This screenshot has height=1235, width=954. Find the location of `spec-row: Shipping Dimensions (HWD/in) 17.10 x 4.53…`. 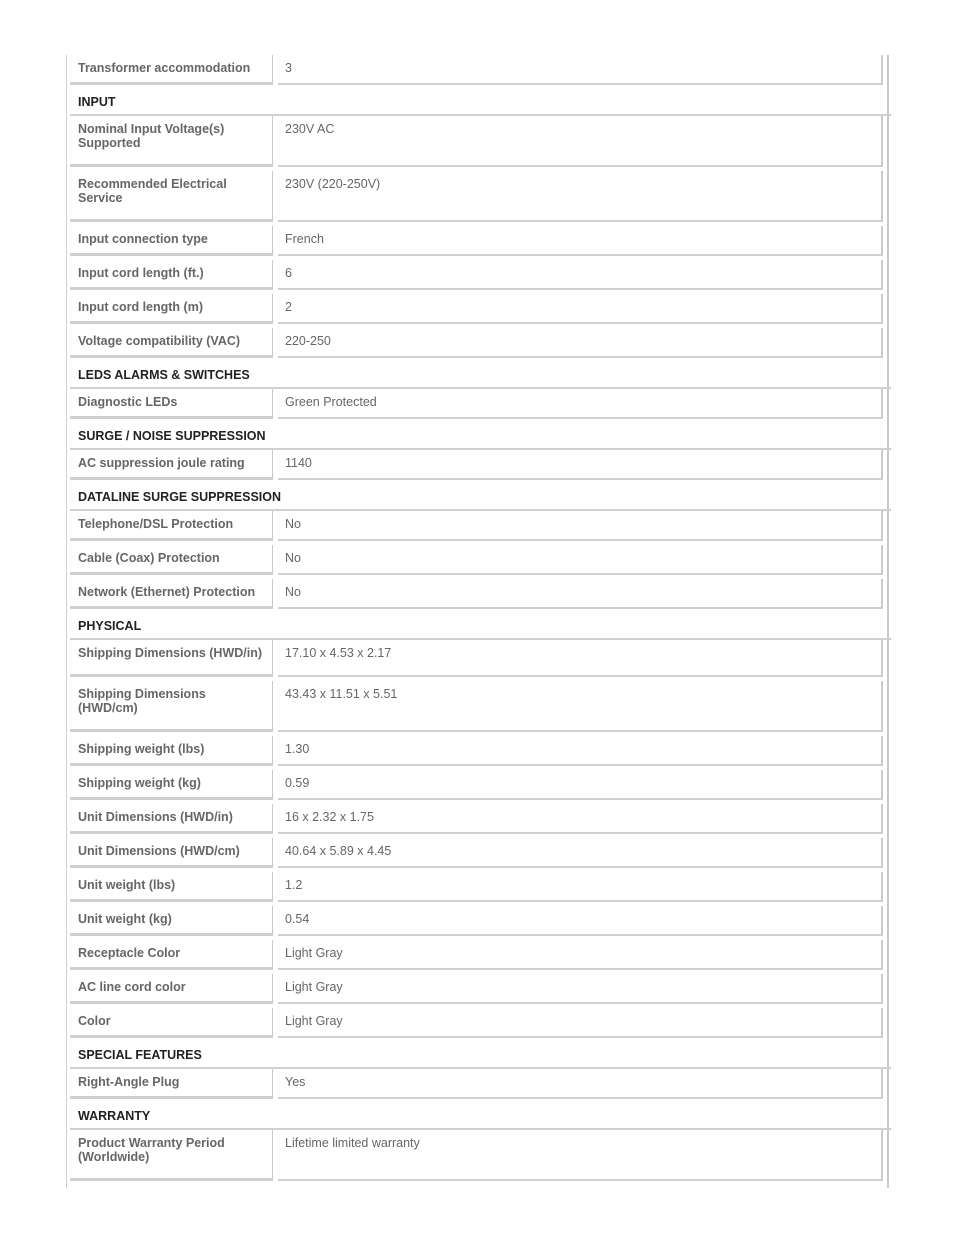

spec-row: Shipping Dimensions (HWD/in) 17.10 x 4.53… is located at coordinates (476, 658).